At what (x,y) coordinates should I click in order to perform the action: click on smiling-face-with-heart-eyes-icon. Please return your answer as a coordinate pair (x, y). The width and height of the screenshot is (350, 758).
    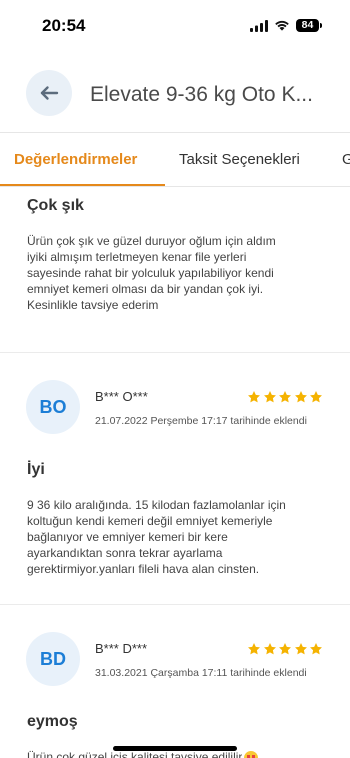
    Looking at the image, I should click on (252, 753).